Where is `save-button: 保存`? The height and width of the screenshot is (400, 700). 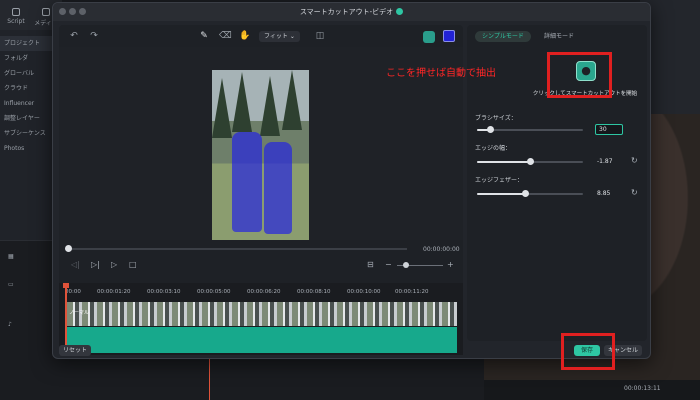 save-button: 保存 is located at coordinates (587, 350).